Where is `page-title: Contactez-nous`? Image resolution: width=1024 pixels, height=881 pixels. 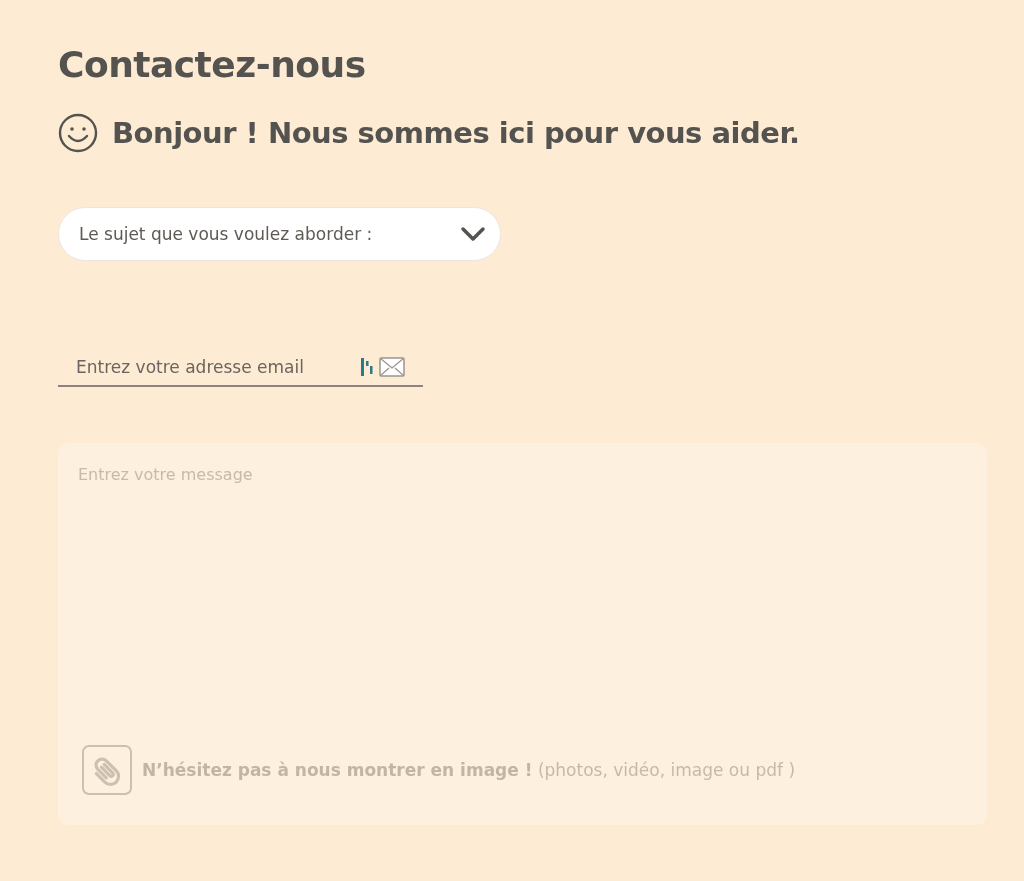 page-title: Contactez-nous is located at coordinates (212, 64).